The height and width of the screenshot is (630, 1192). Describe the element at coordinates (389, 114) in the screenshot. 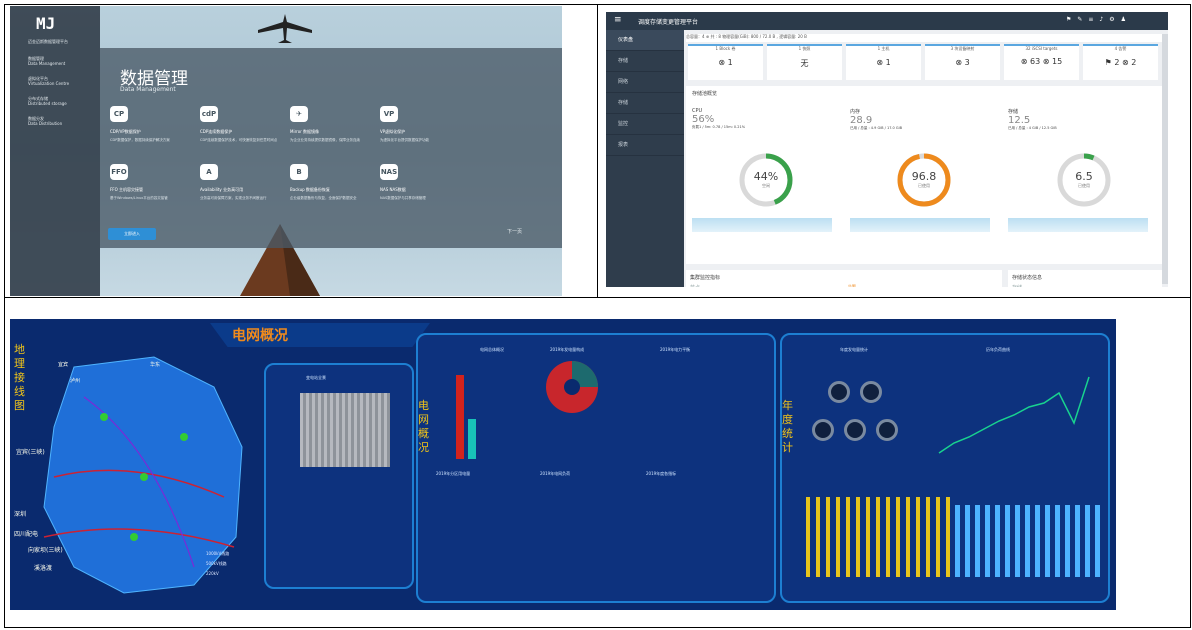

I see `feature-icon: VP` at that location.